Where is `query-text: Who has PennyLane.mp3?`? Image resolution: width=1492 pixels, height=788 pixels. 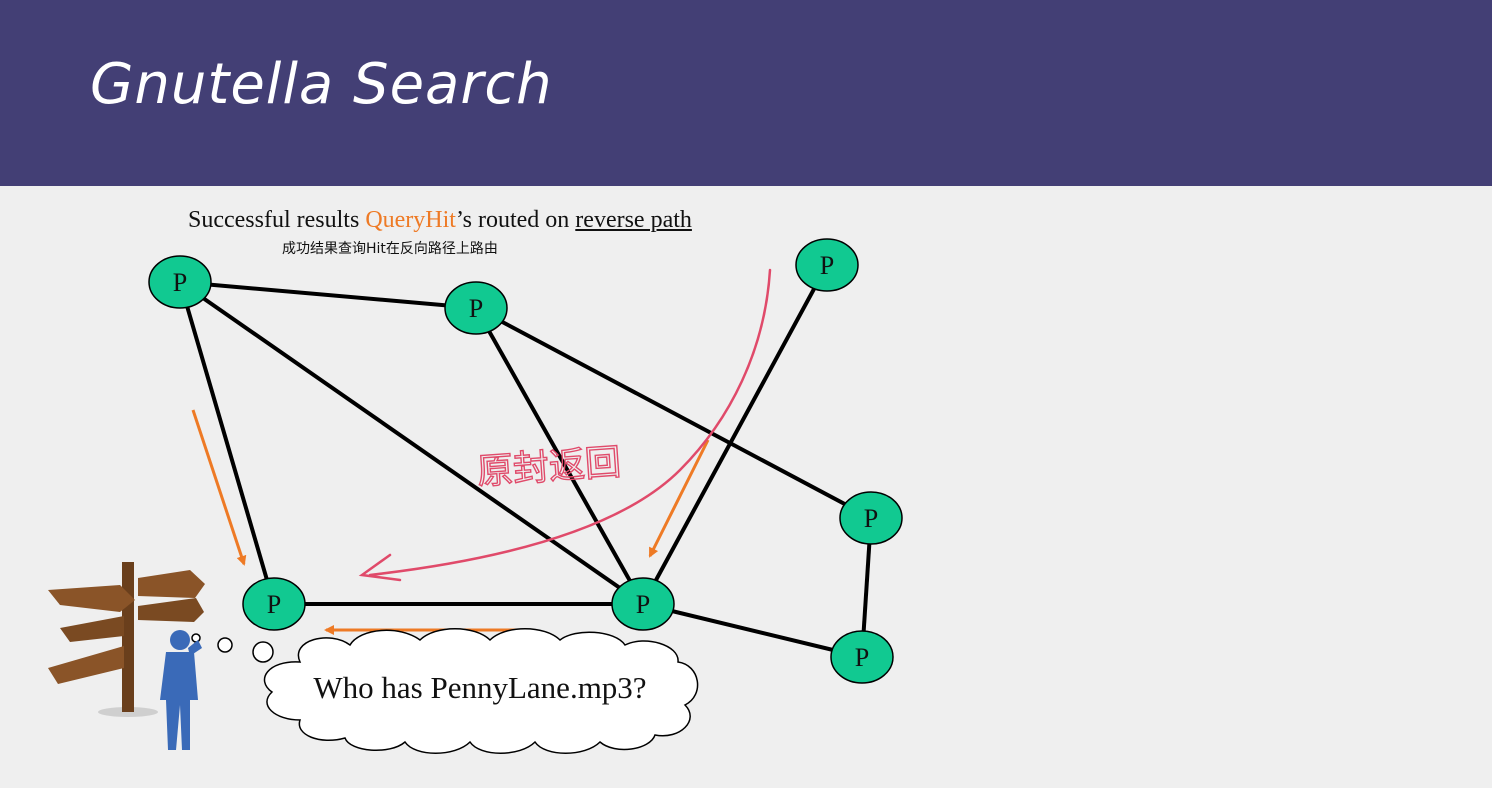
query-text: Who has PennyLane.mp3? is located at coordinates (479, 687).